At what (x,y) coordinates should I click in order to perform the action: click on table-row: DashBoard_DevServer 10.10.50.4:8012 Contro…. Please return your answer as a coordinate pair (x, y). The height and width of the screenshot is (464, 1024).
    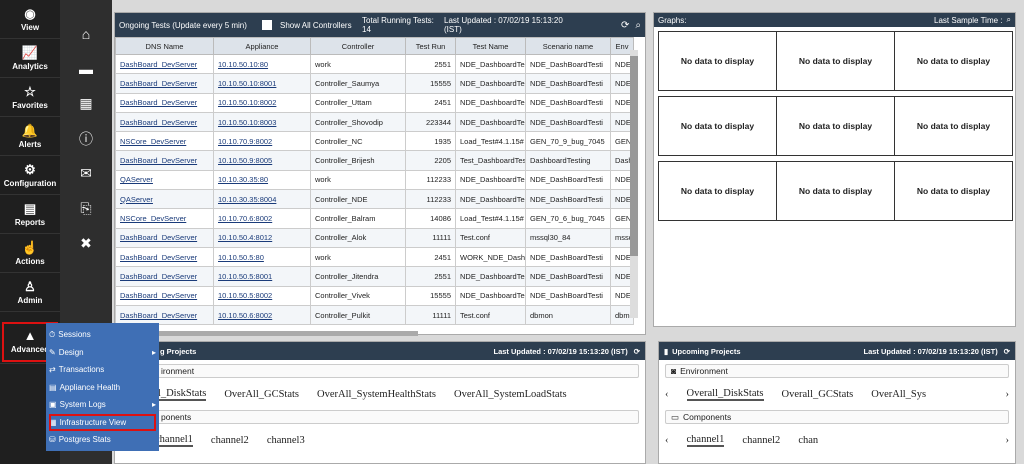
    Looking at the image, I should click on (374, 237).